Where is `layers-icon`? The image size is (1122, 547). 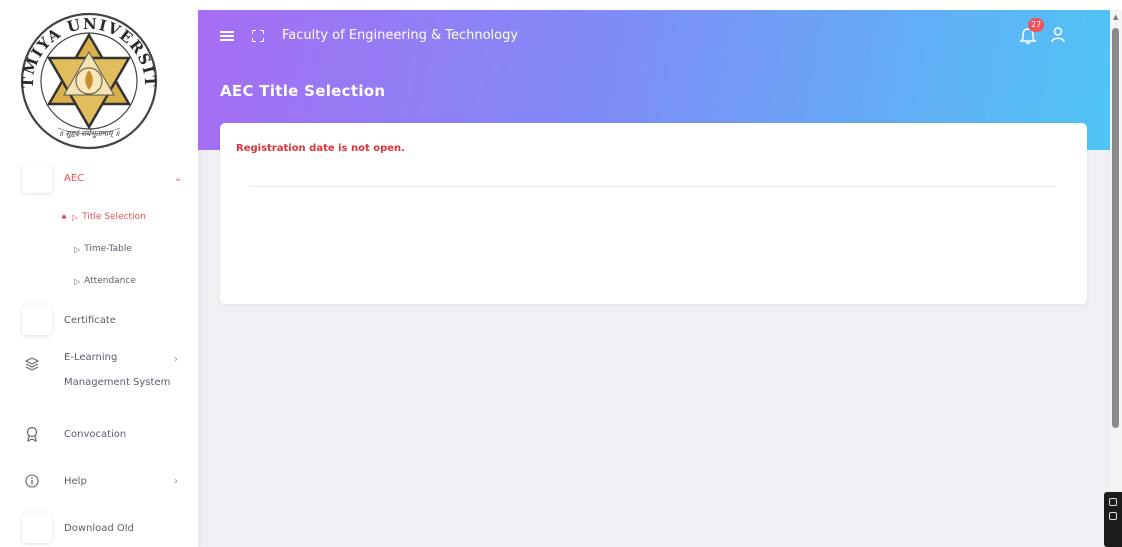
layers-icon is located at coordinates (32, 364).